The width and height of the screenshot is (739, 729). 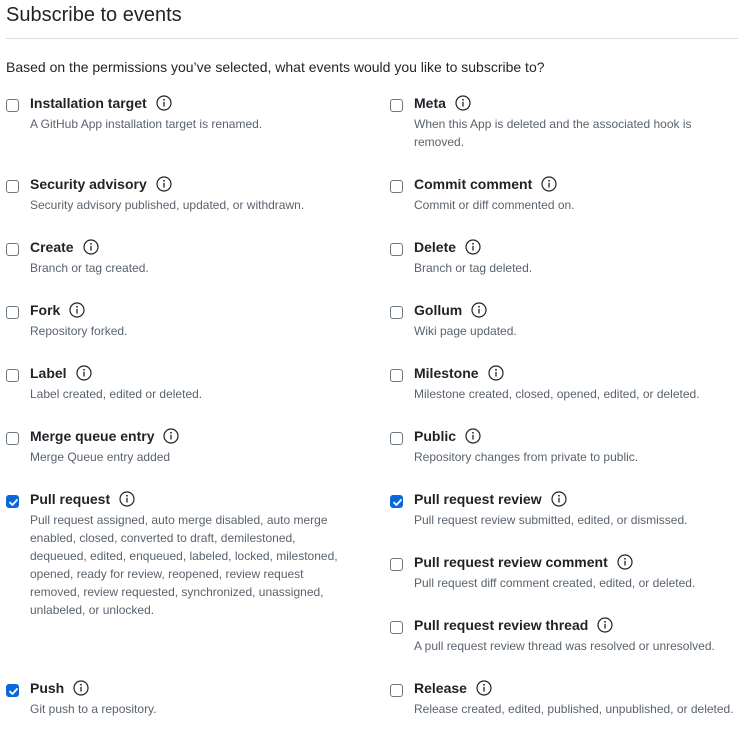 I want to click on create-label-text: Create, so click(x=52, y=247).